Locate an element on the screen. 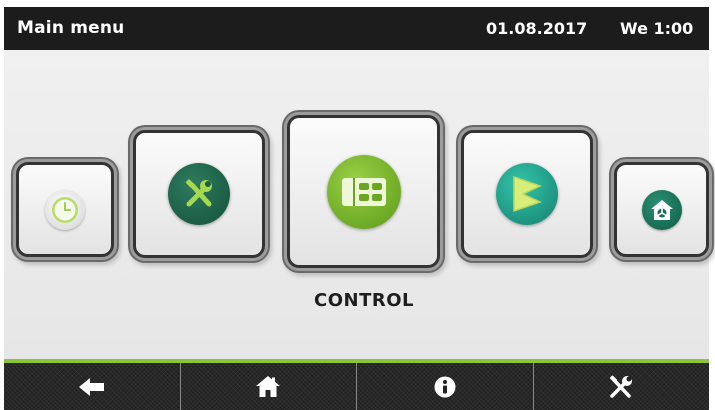 The image size is (715, 410). house-fan-icon is located at coordinates (661, 209).